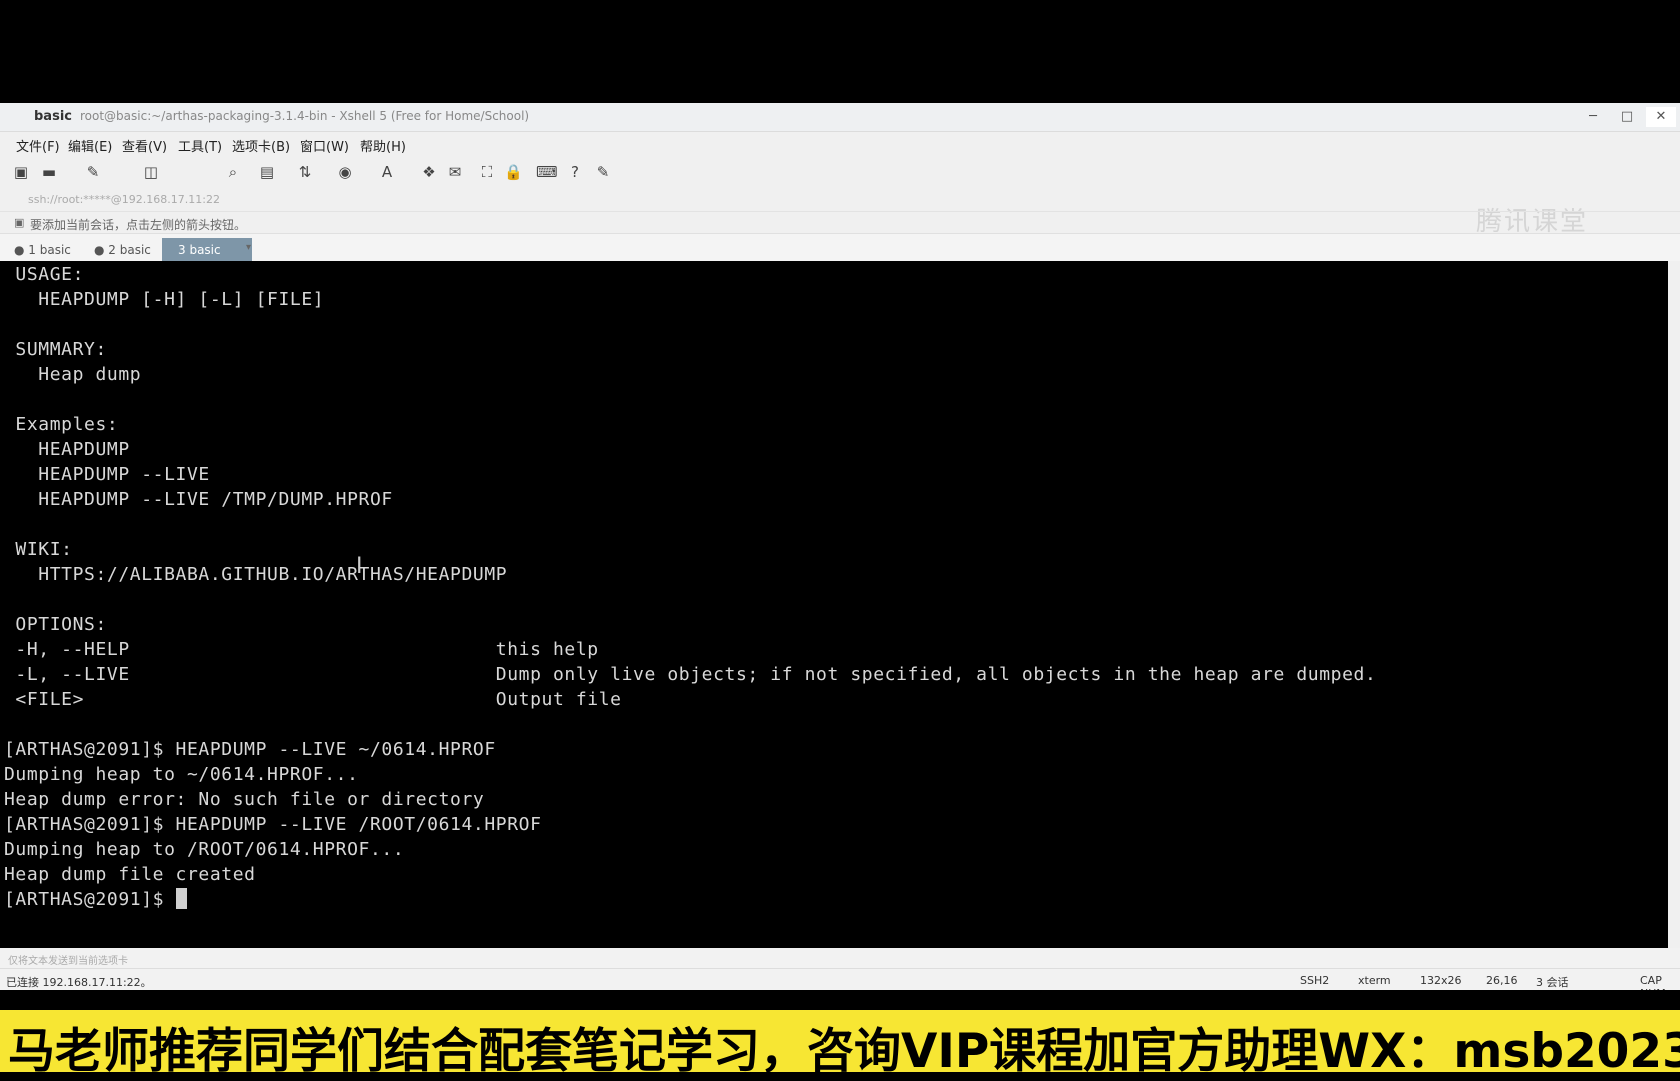 This screenshot has width=1680, height=1081. What do you see at coordinates (1552, 982) in the screenshot?
I see `session-count: 3 会话` at bounding box center [1552, 982].